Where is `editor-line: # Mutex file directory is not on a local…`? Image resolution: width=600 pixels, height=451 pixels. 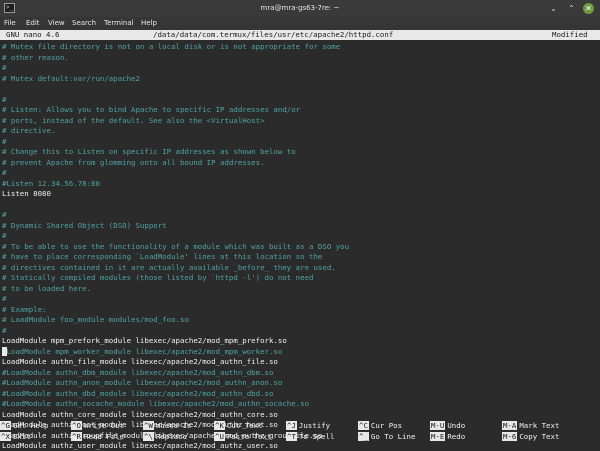
editor-line: # Mutex file directory is not on a local… is located at coordinates (171, 46).